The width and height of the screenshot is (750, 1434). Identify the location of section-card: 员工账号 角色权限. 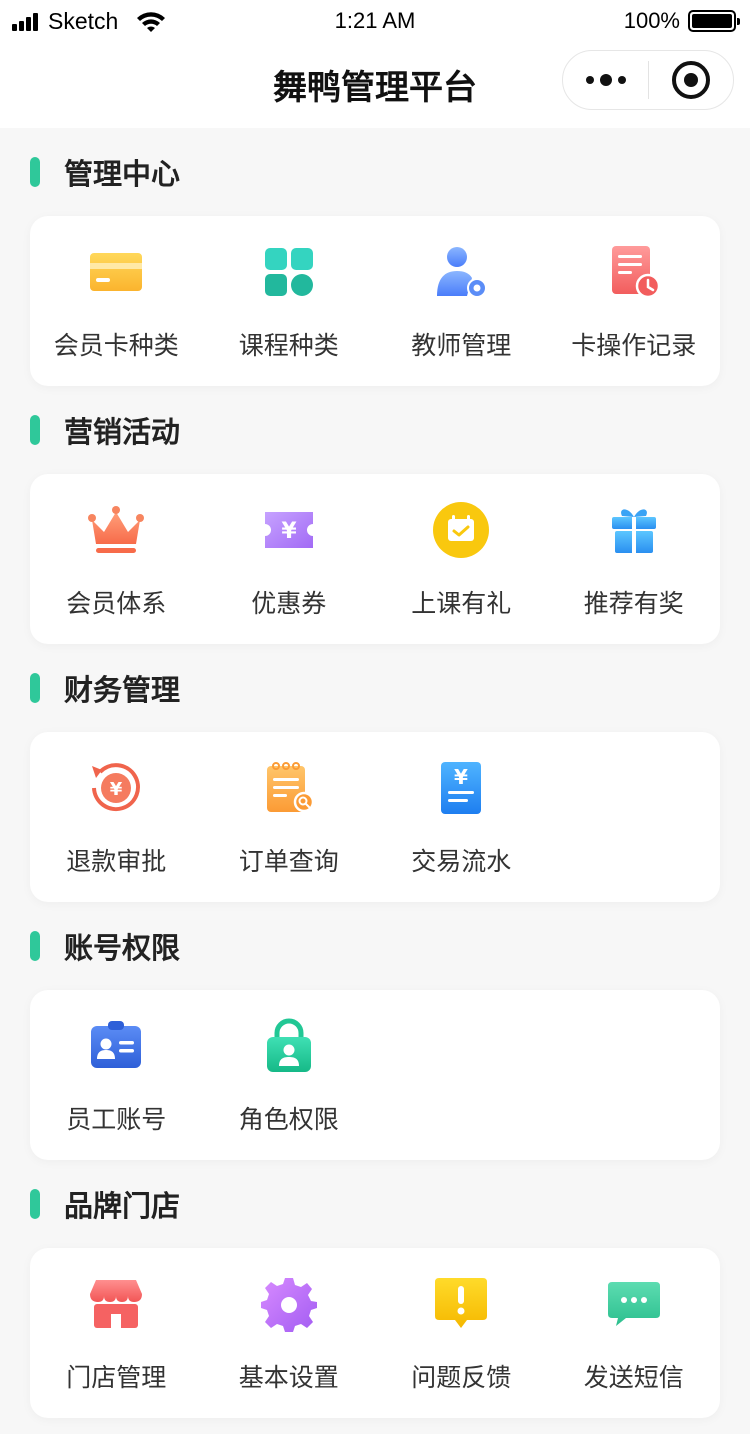
(375, 1075).